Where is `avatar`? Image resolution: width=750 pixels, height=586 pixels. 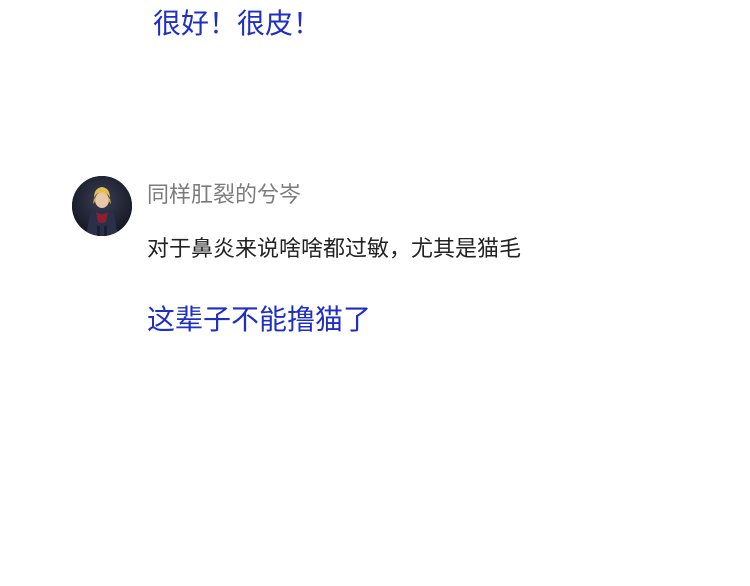
avatar is located at coordinates (102, 206).